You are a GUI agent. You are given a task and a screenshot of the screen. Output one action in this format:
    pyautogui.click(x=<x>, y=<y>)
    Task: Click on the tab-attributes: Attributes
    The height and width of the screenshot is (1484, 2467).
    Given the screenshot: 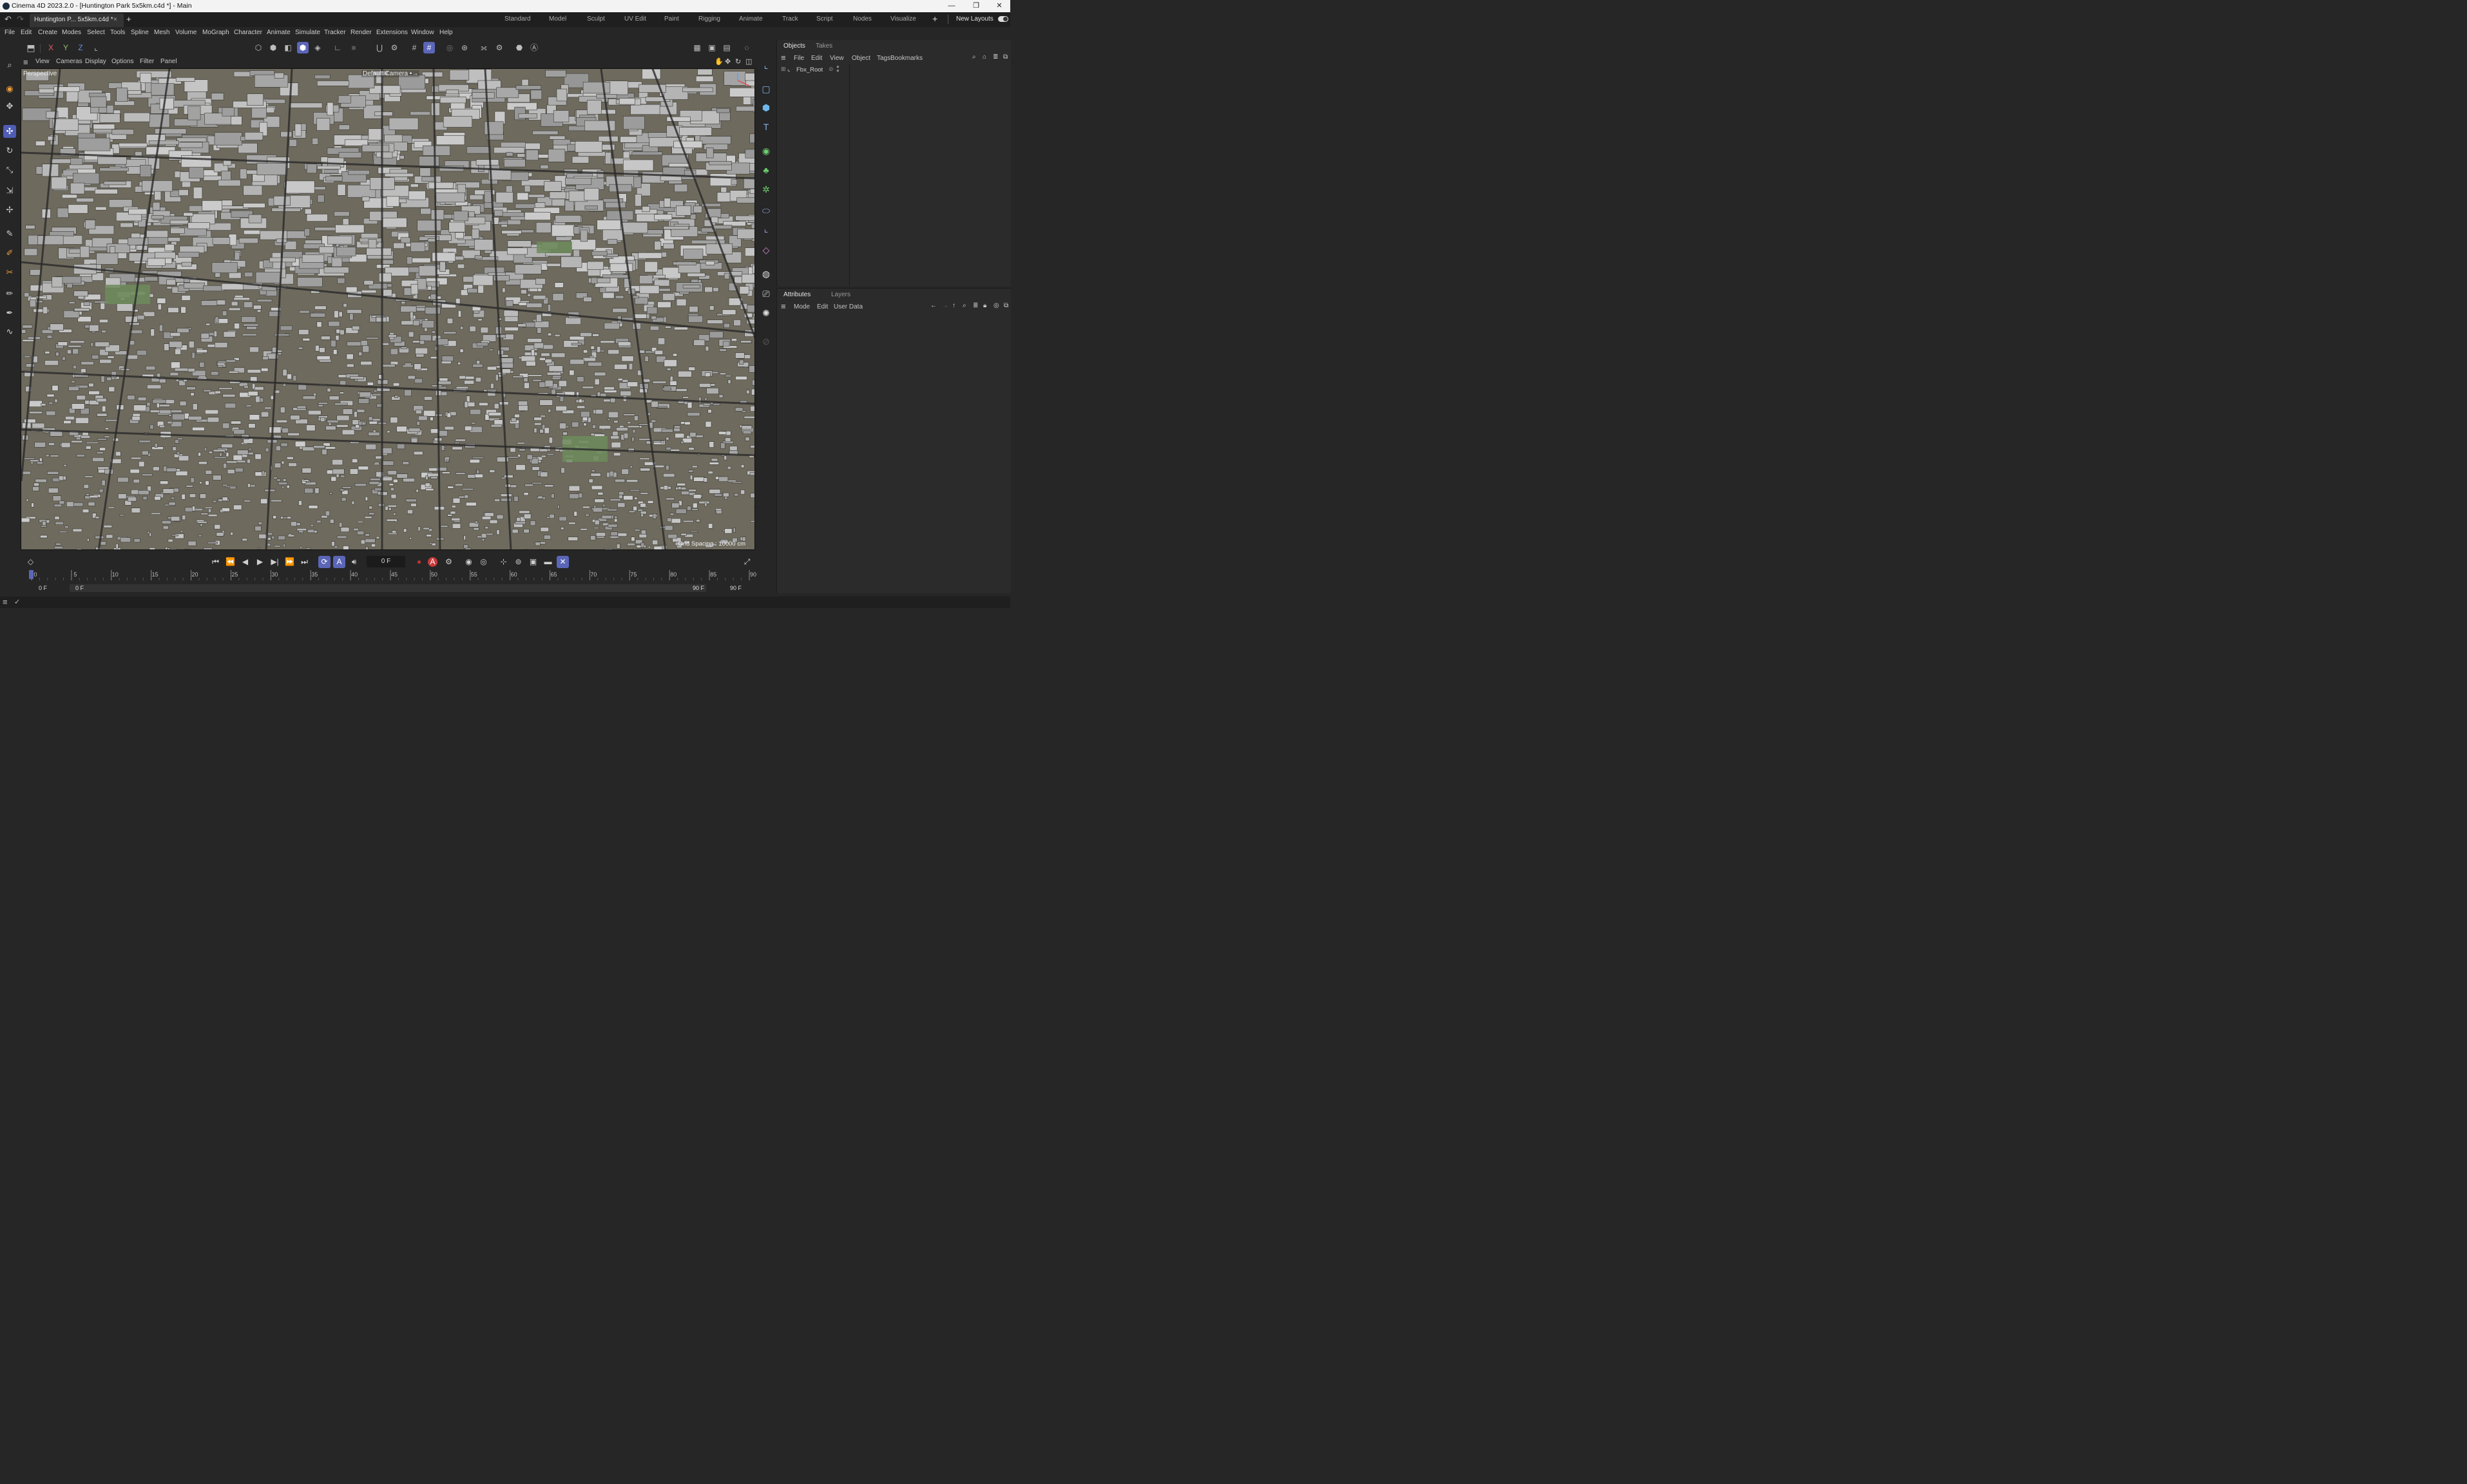 What is the action you would take?
    pyautogui.click(x=797, y=294)
    